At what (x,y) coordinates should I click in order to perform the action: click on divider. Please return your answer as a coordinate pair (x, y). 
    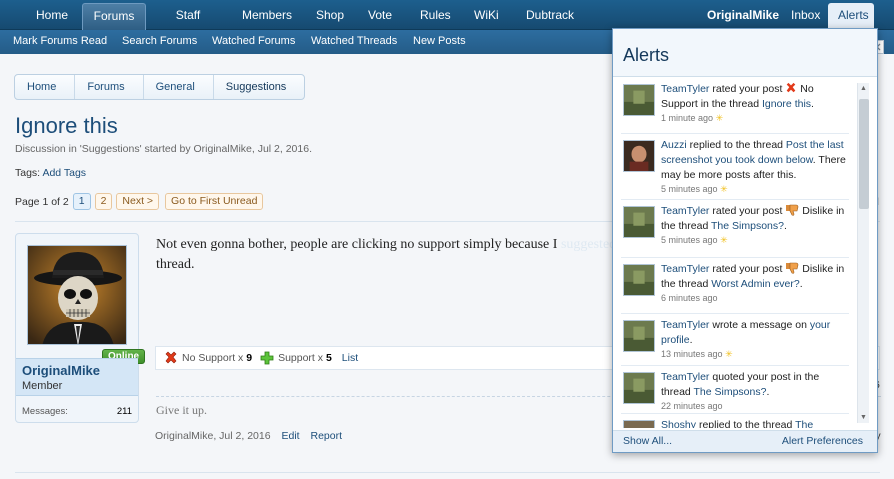
    Looking at the image, I should click on (447, 472).